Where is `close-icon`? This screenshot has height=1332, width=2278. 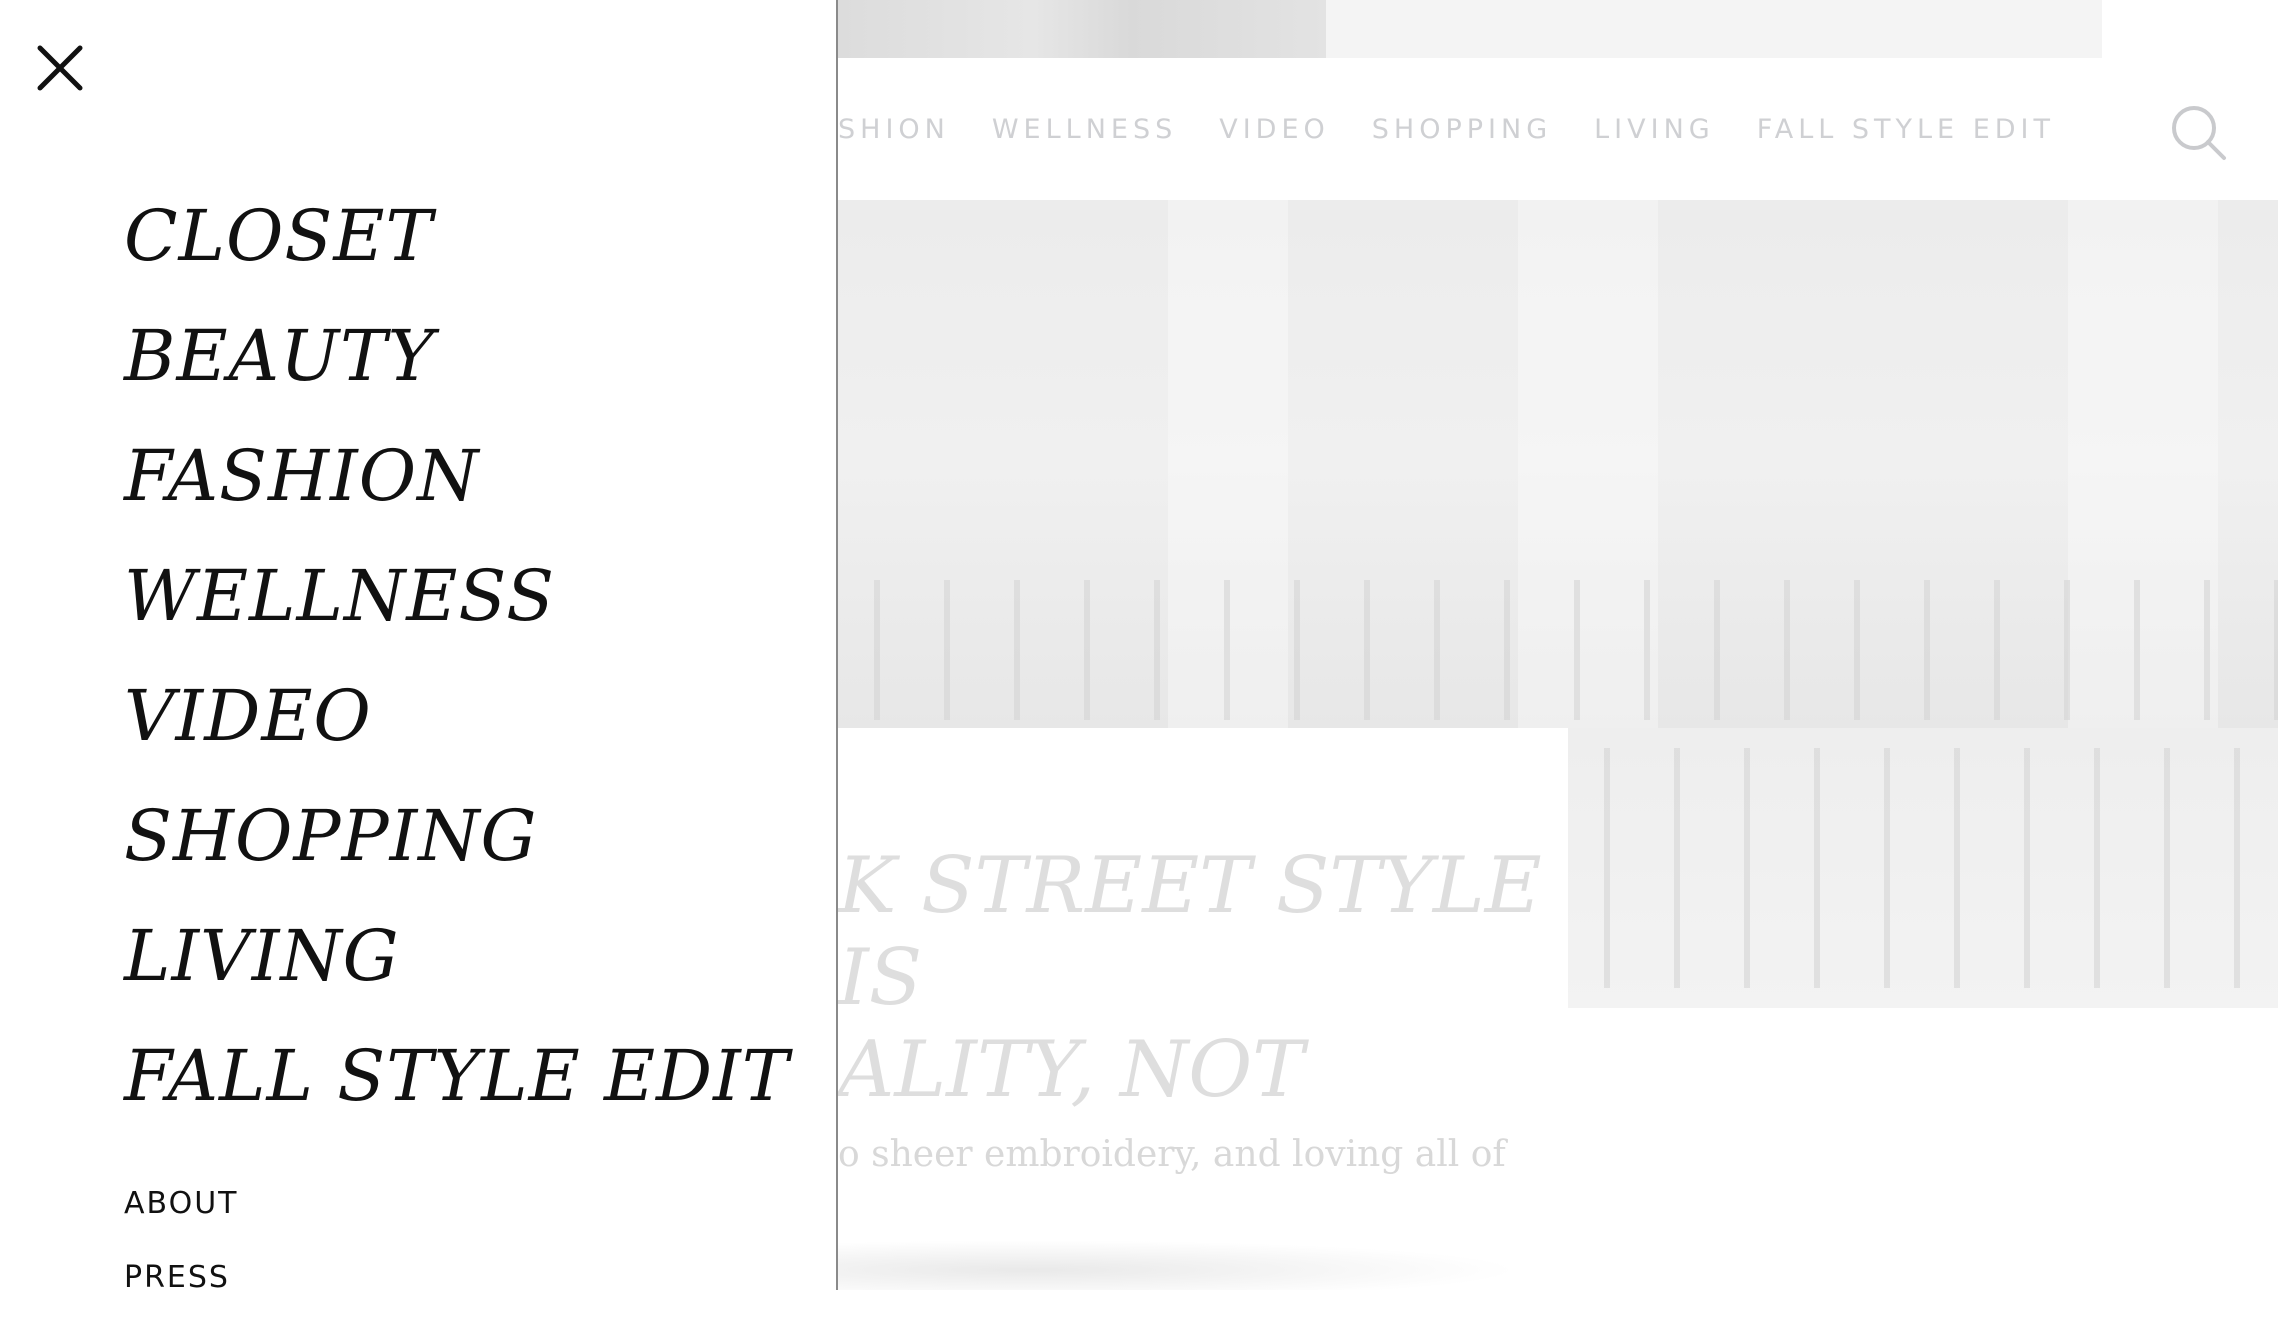 close-icon is located at coordinates (60, 68).